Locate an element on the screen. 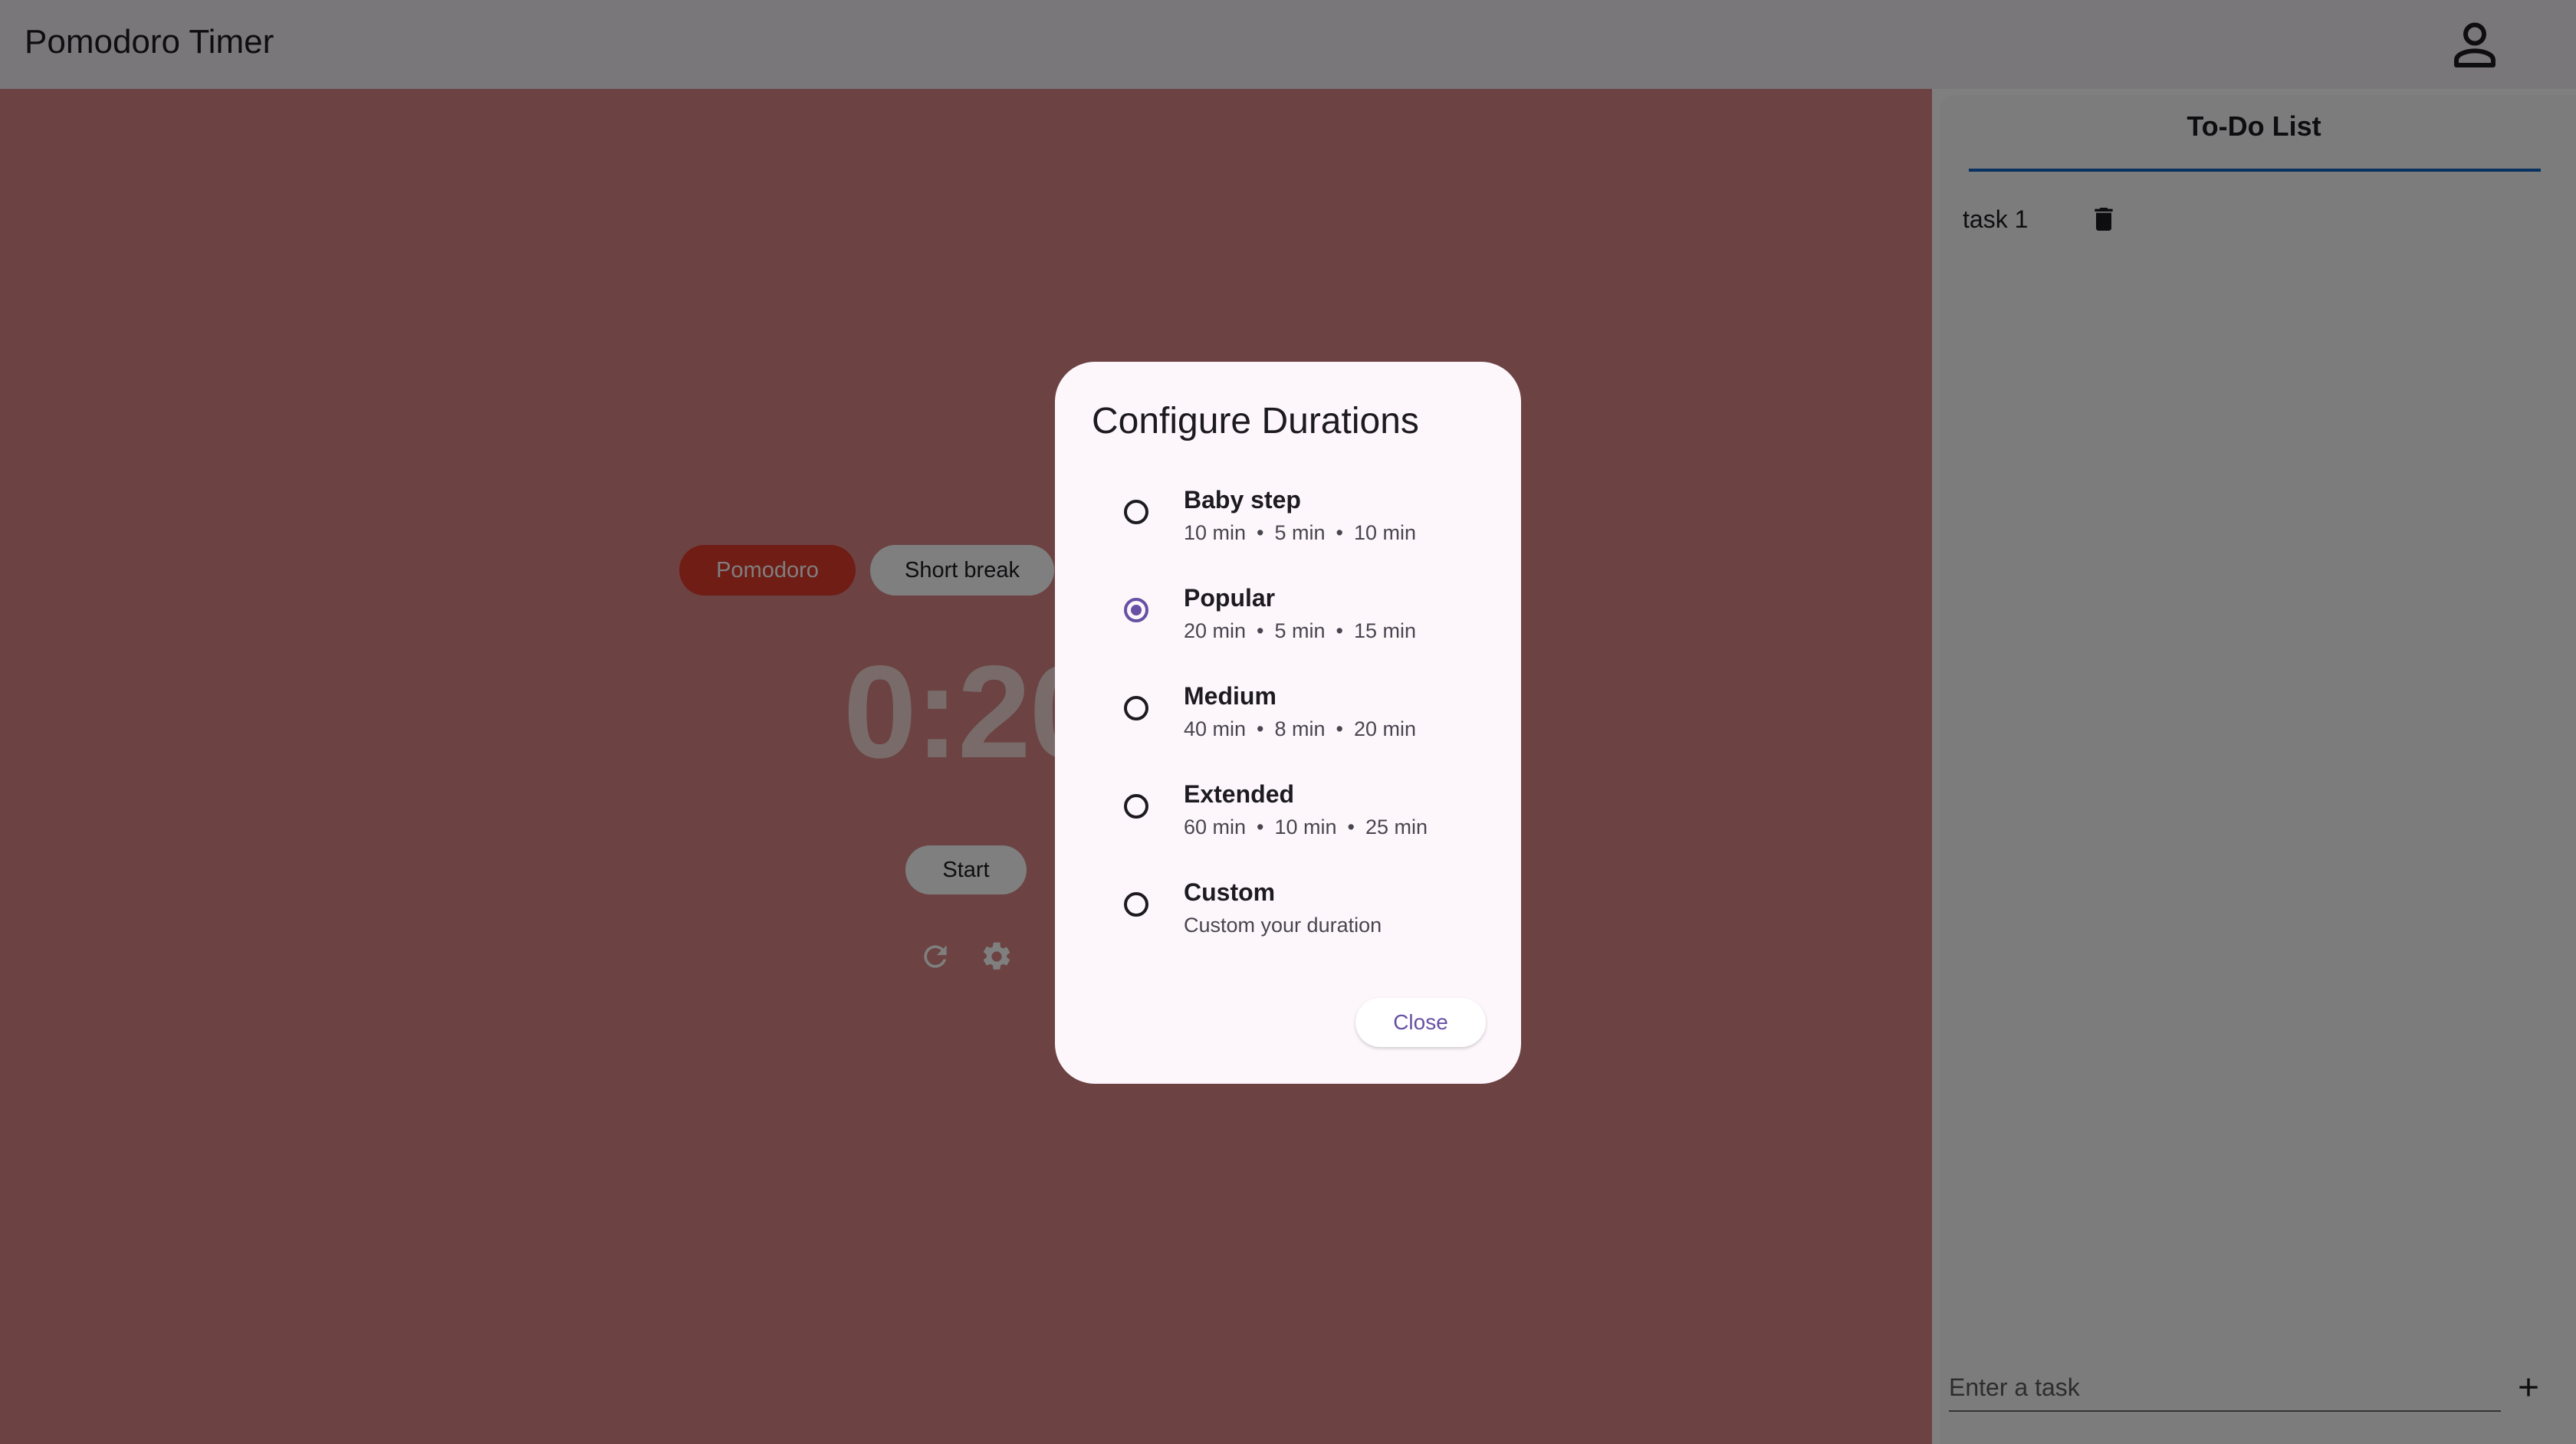 This screenshot has height=1444, width=2576. option-durations: 40 min • 8 min • 20 min is located at coordinates (1301, 728).